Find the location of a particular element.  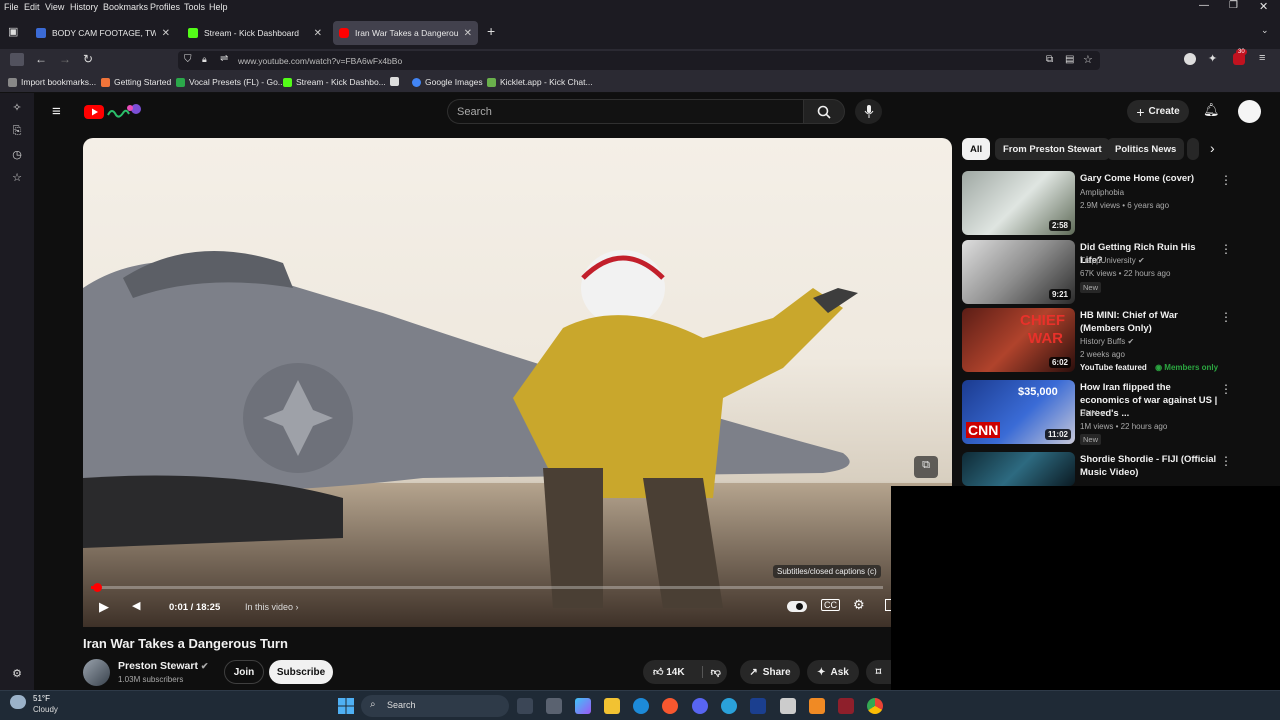

ai-chat-icon: ✧ is located at coordinates (17, 108).